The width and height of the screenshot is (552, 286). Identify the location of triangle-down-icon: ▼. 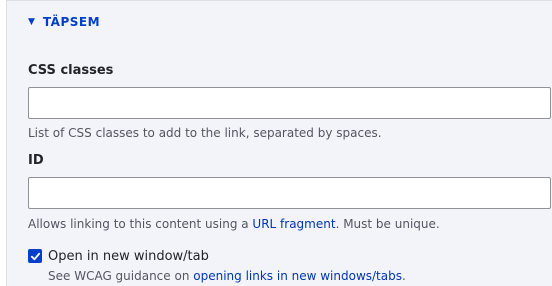
(31, 22).